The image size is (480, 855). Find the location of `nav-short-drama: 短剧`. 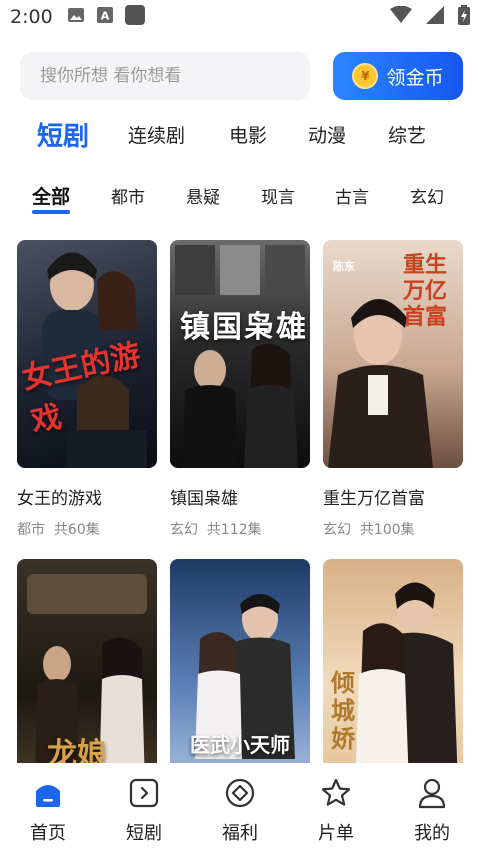

nav-short-drama: 短剧 is located at coordinates (144, 809).